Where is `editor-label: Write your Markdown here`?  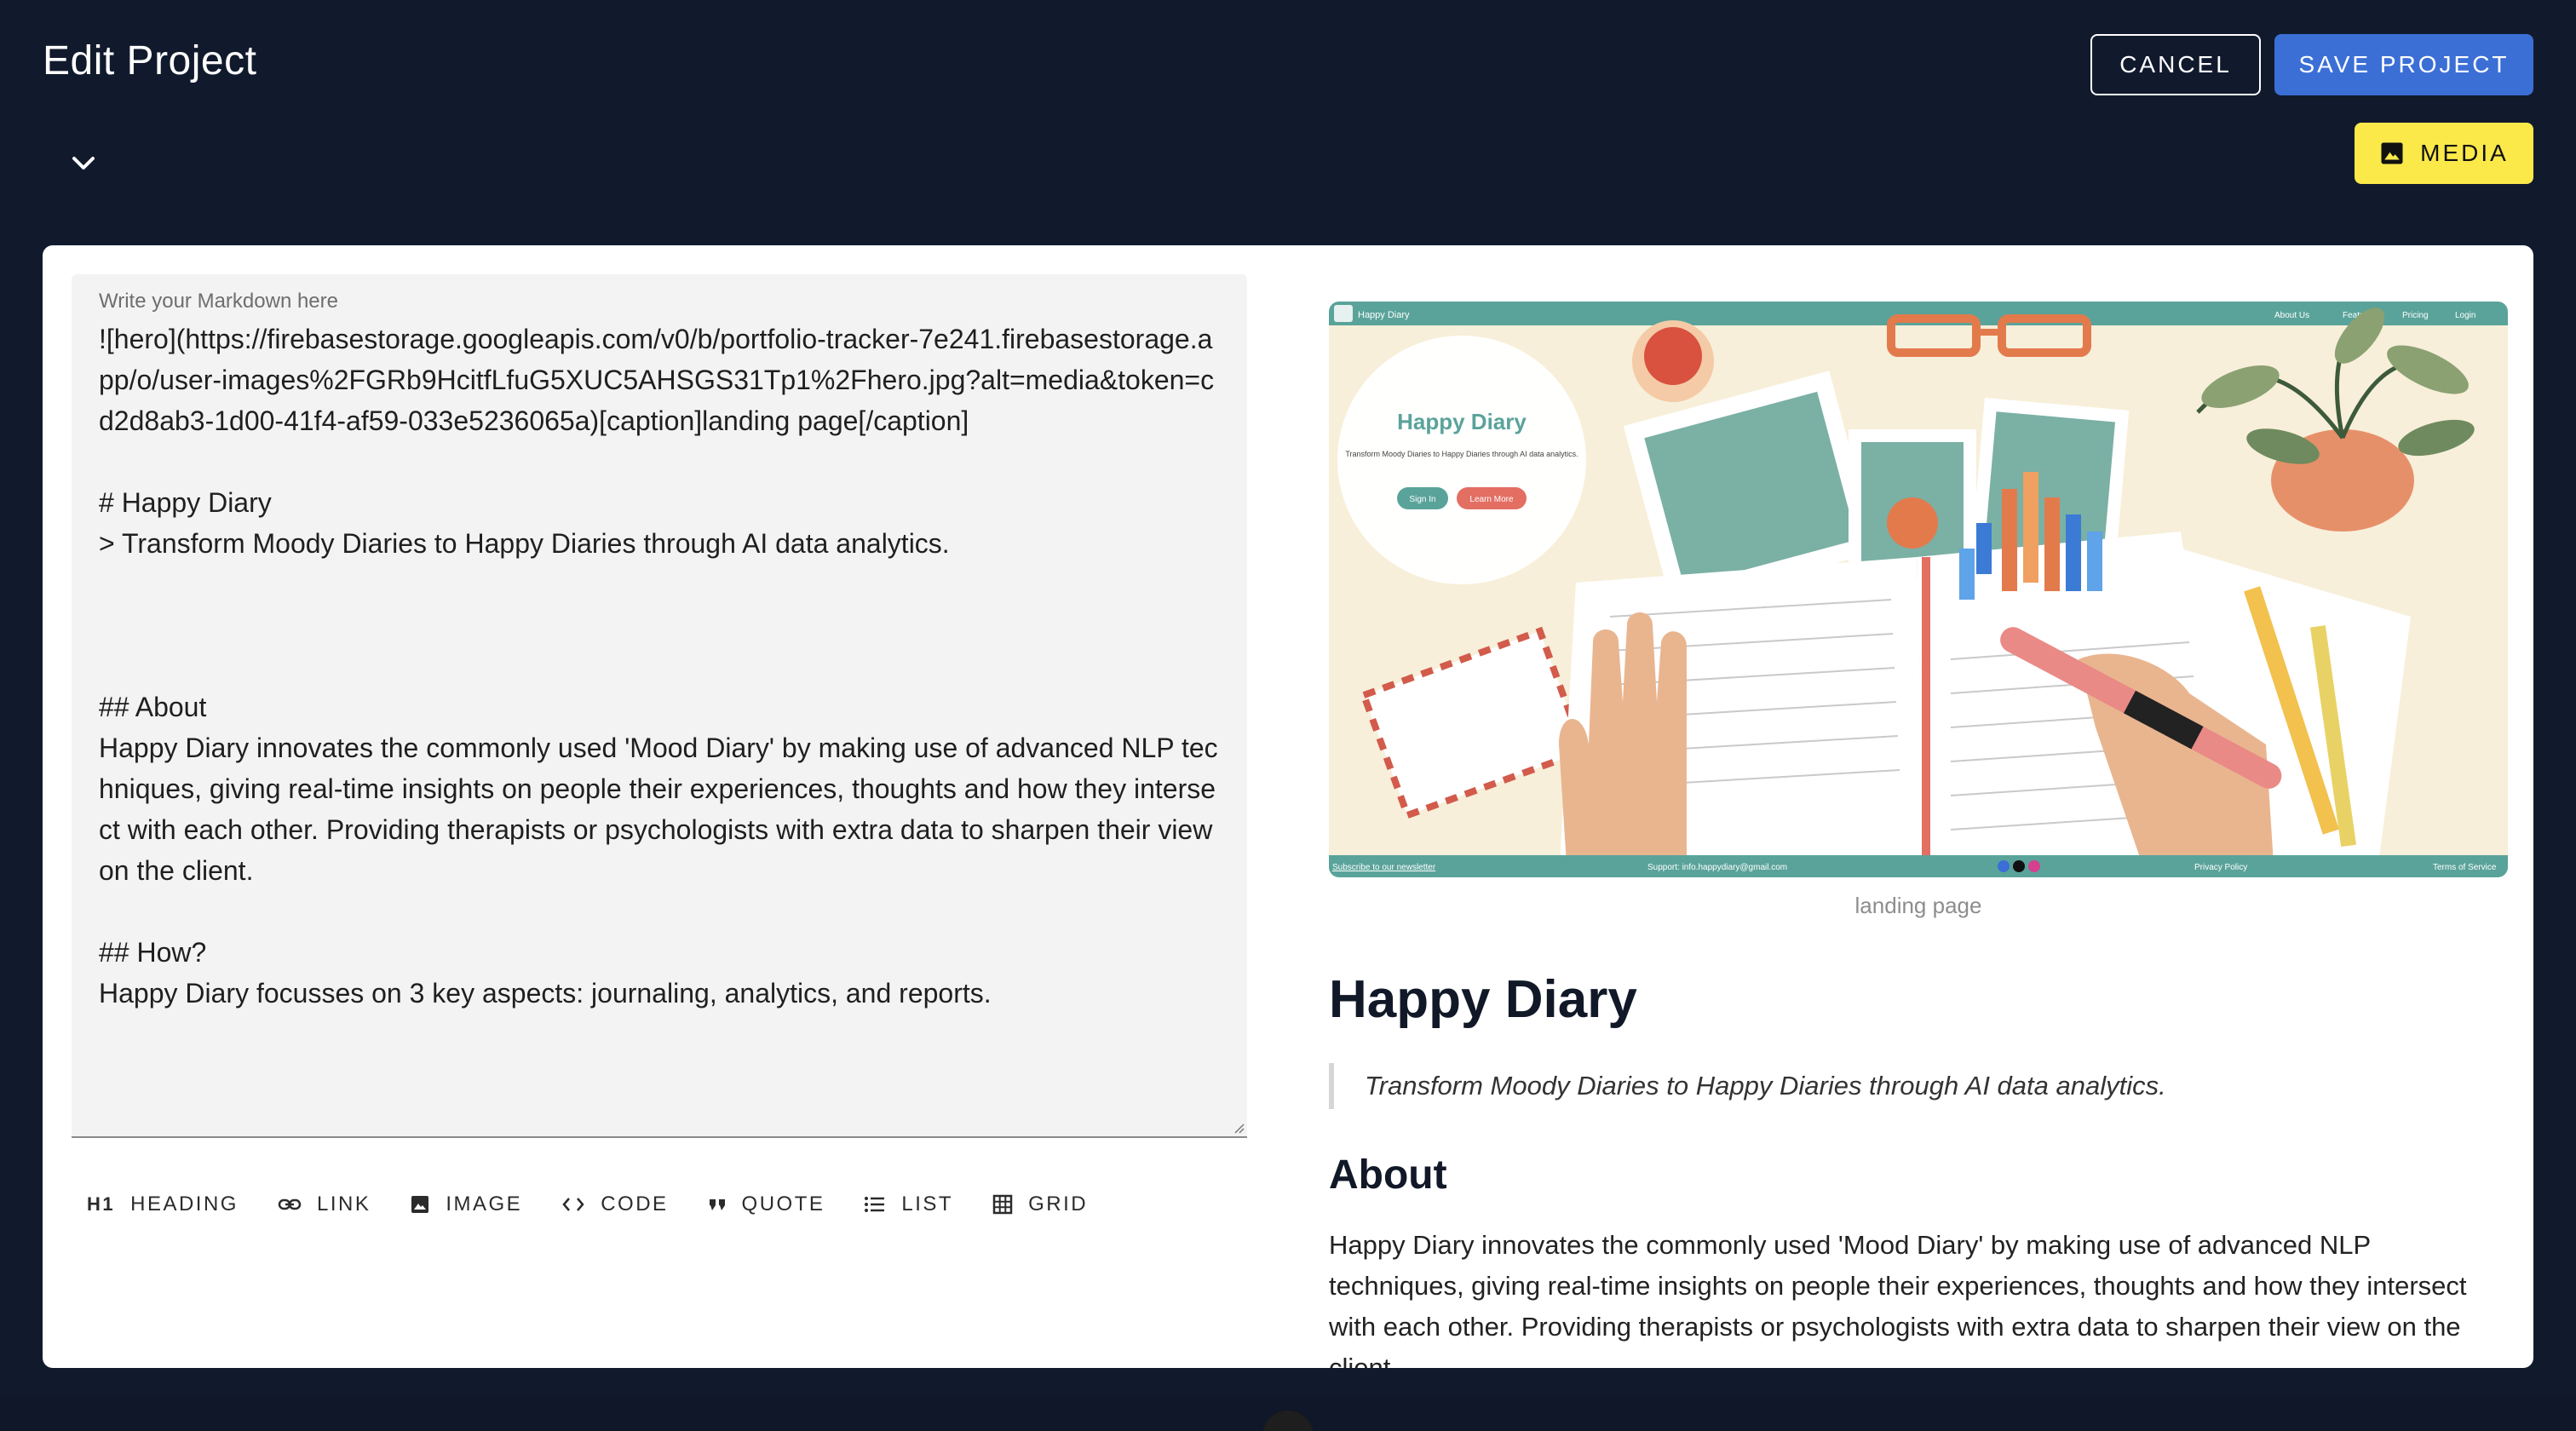
editor-label: Write your Markdown here is located at coordinates (218, 301).